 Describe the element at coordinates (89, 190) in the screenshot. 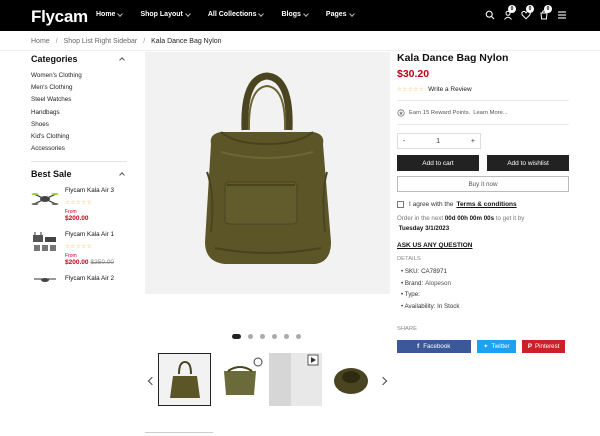

I see `product-name: Flycam Kala Air 3` at that location.